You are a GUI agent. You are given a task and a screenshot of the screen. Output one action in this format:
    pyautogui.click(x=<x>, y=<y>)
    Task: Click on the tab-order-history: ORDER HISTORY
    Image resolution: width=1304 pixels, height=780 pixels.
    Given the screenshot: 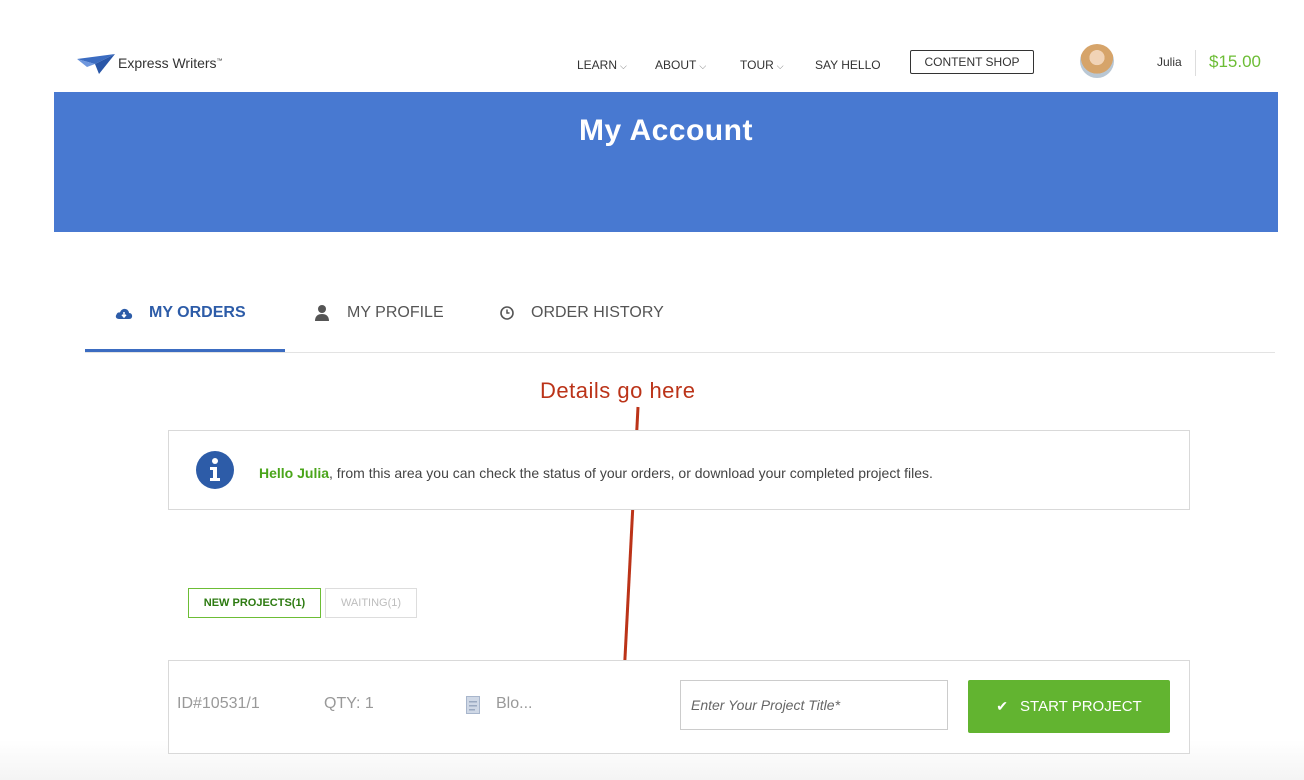 What is the action you would take?
    pyautogui.click(x=581, y=313)
    